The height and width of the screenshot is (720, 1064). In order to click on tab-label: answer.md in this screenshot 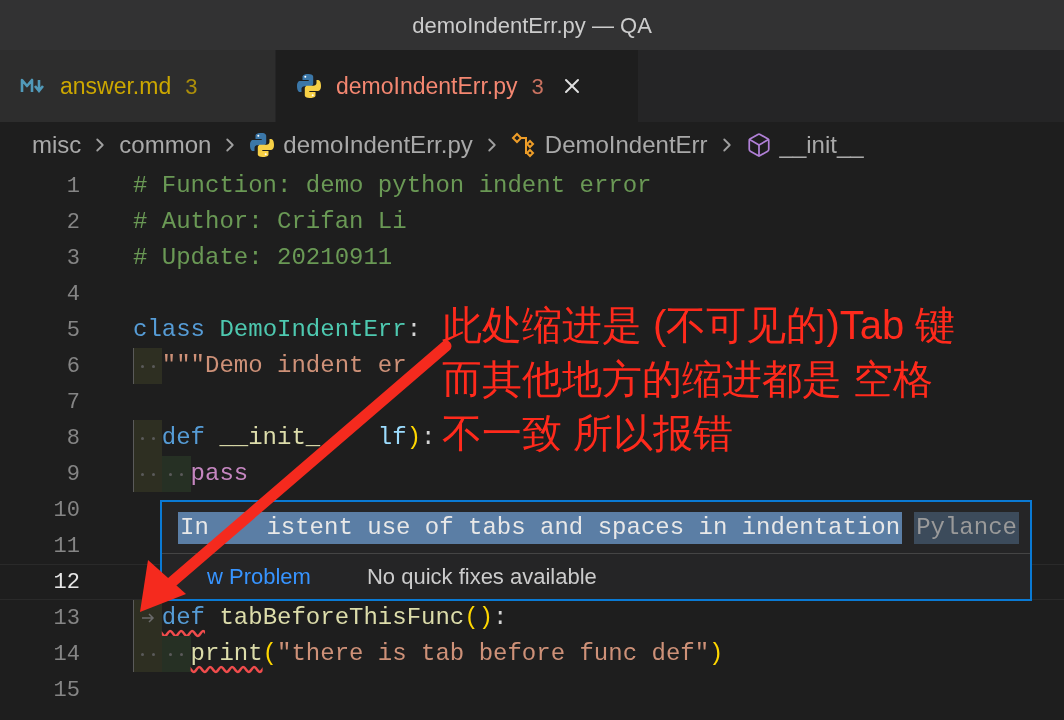, I will do `click(116, 86)`.